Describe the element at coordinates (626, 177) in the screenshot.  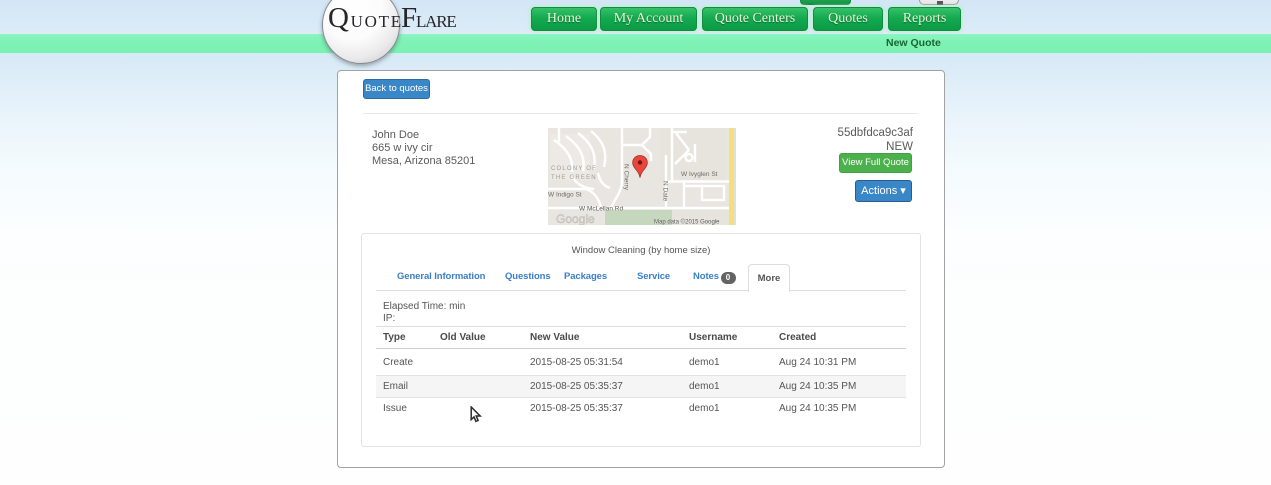
I see `svg-text: N Cherry` at that location.